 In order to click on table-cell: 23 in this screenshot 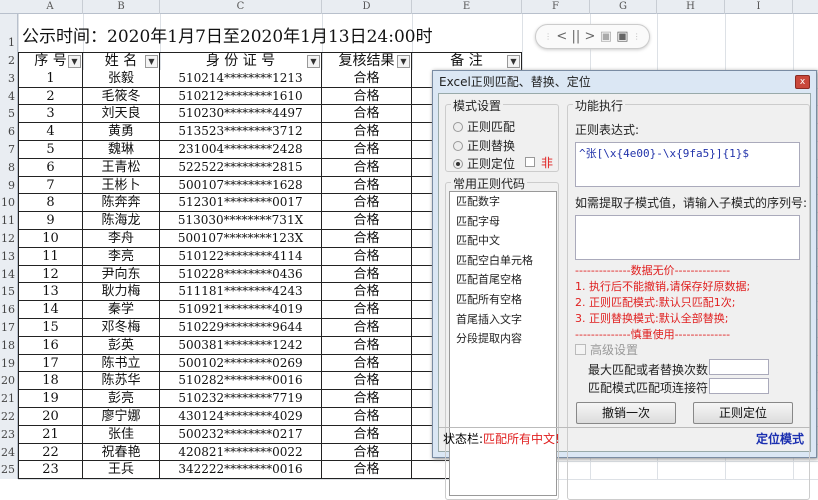, I will do `click(50, 470)`.